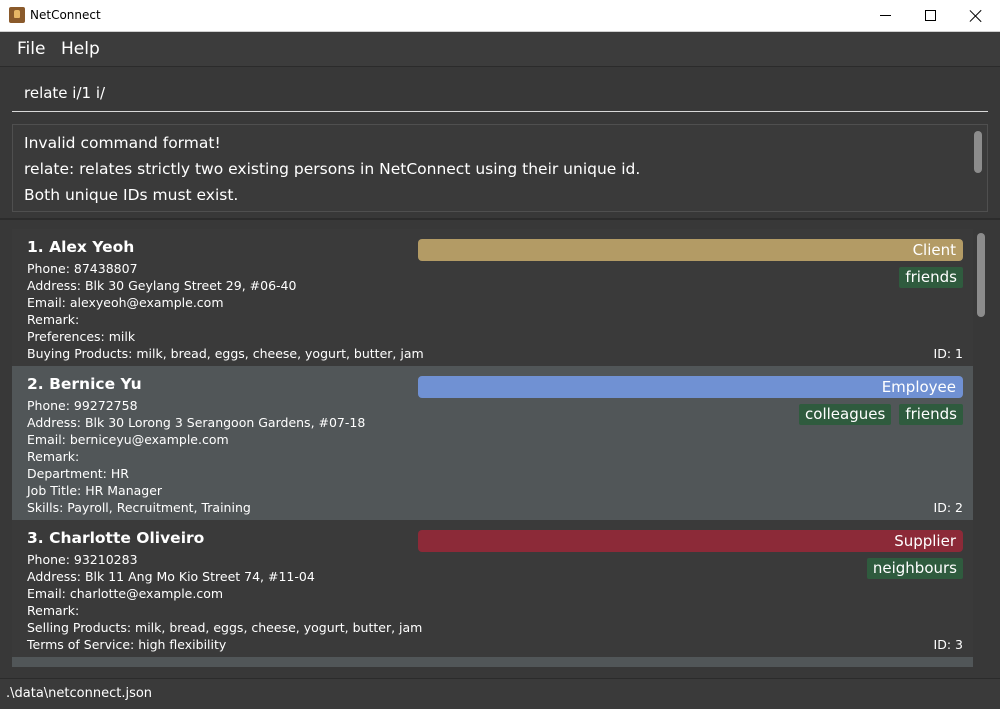 This screenshot has width=1000, height=709. I want to click on minimize-button, so click(885, 15).